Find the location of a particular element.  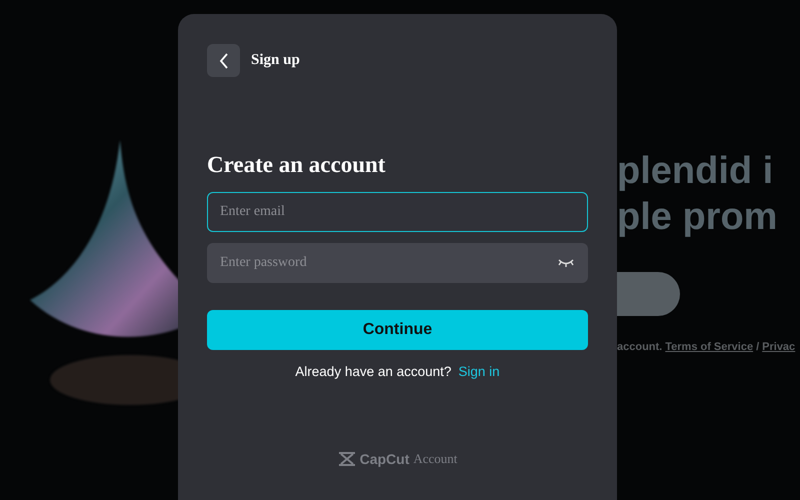

input-field: Enter password is located at coordinates (397, 263).